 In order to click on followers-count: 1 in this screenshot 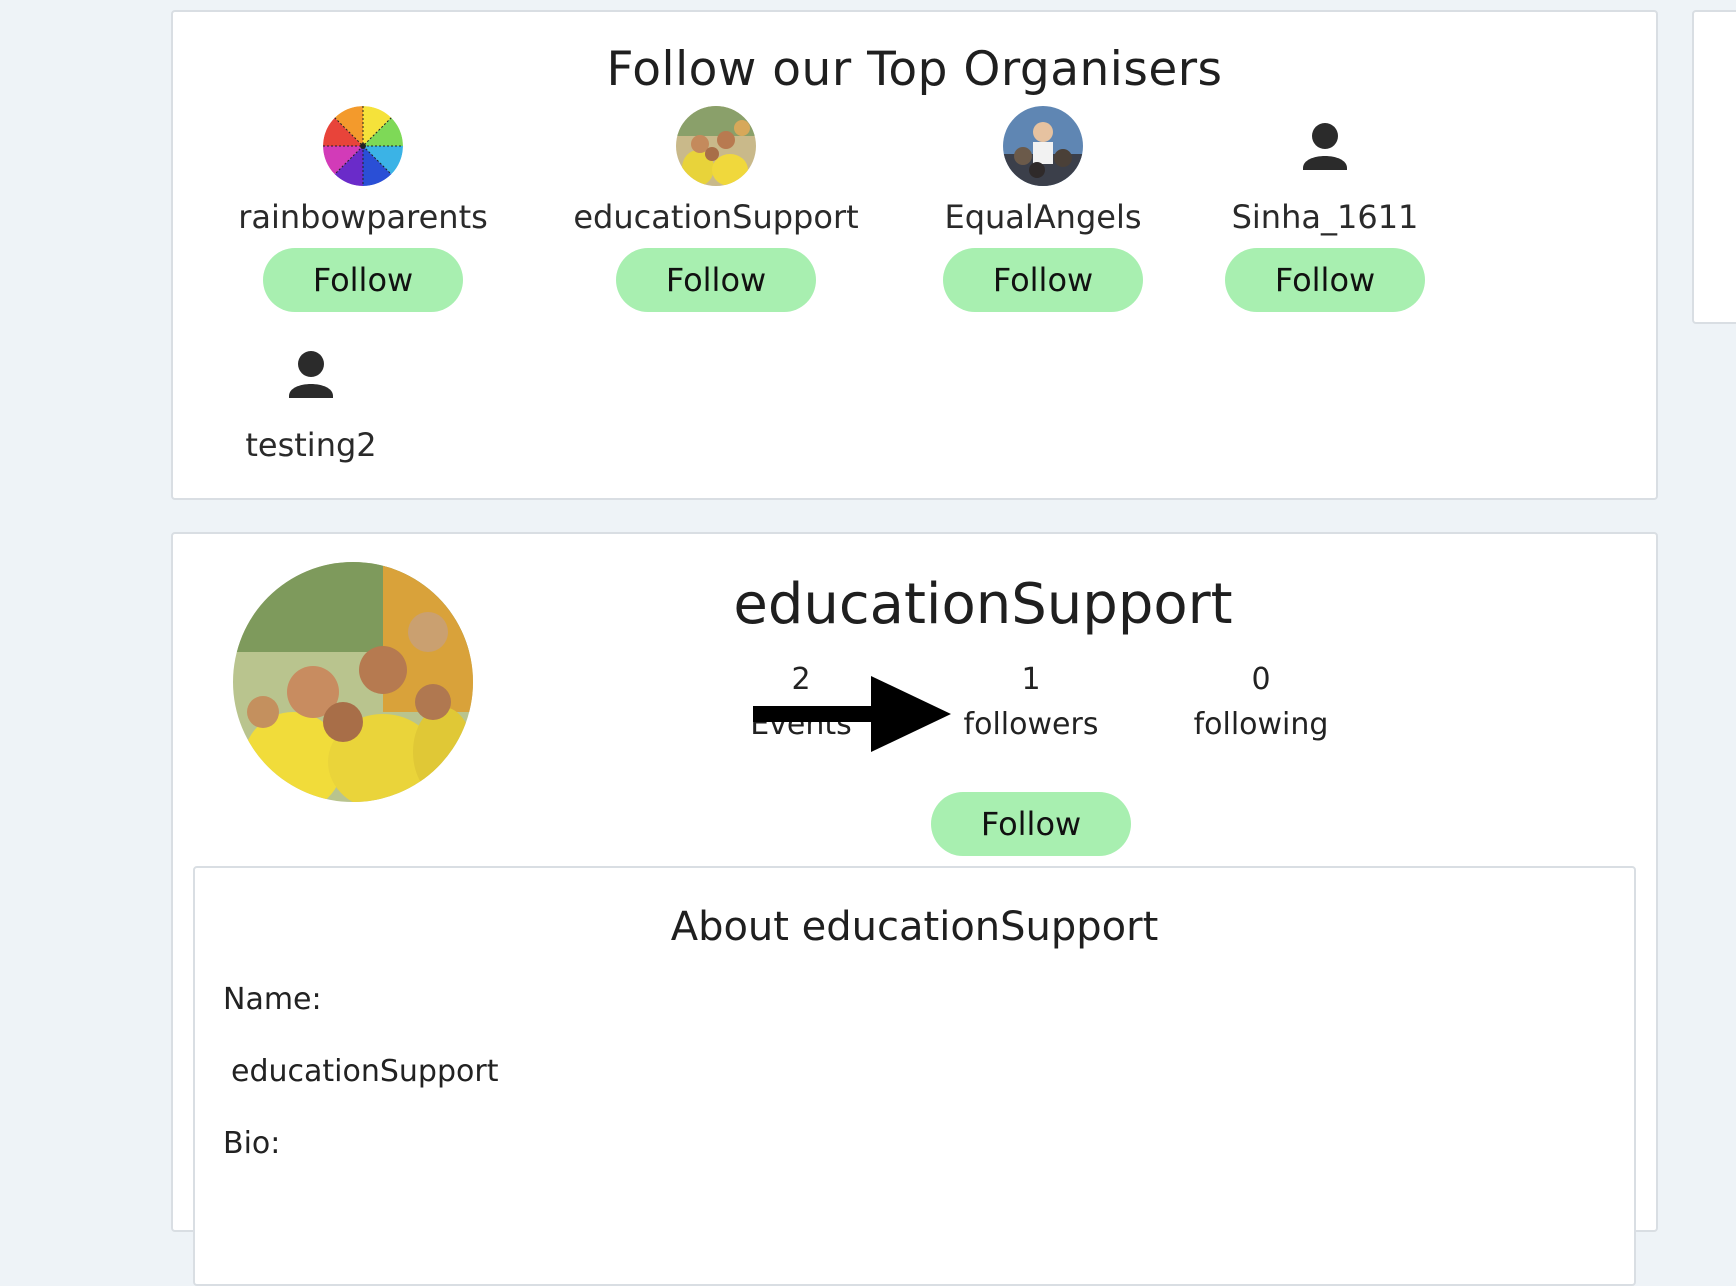, I will do `click(1031, 679)`.